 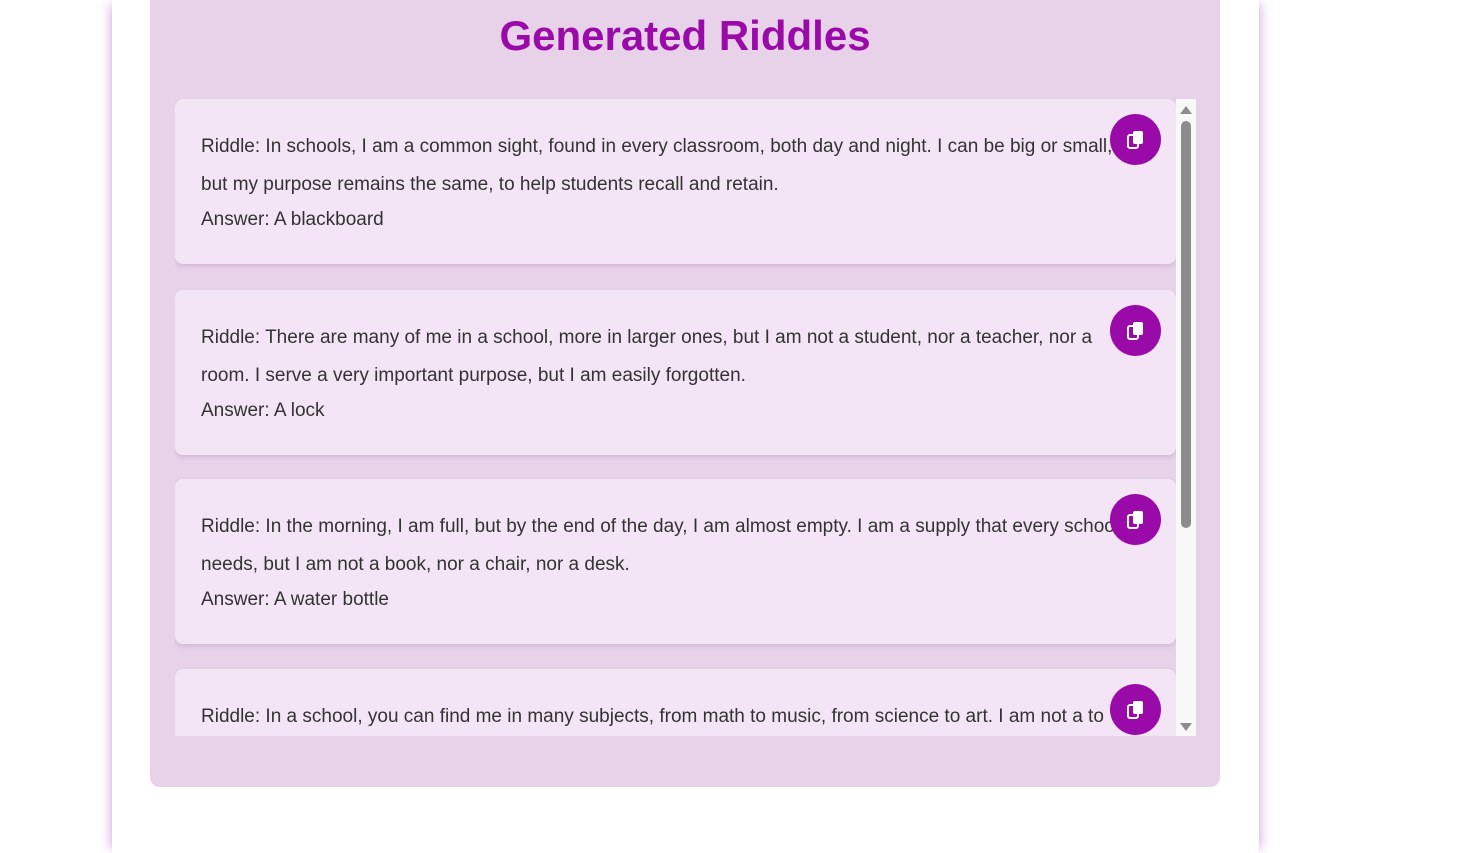 I want to click on vertical-scrollbar, so click(x=1186, y=417).